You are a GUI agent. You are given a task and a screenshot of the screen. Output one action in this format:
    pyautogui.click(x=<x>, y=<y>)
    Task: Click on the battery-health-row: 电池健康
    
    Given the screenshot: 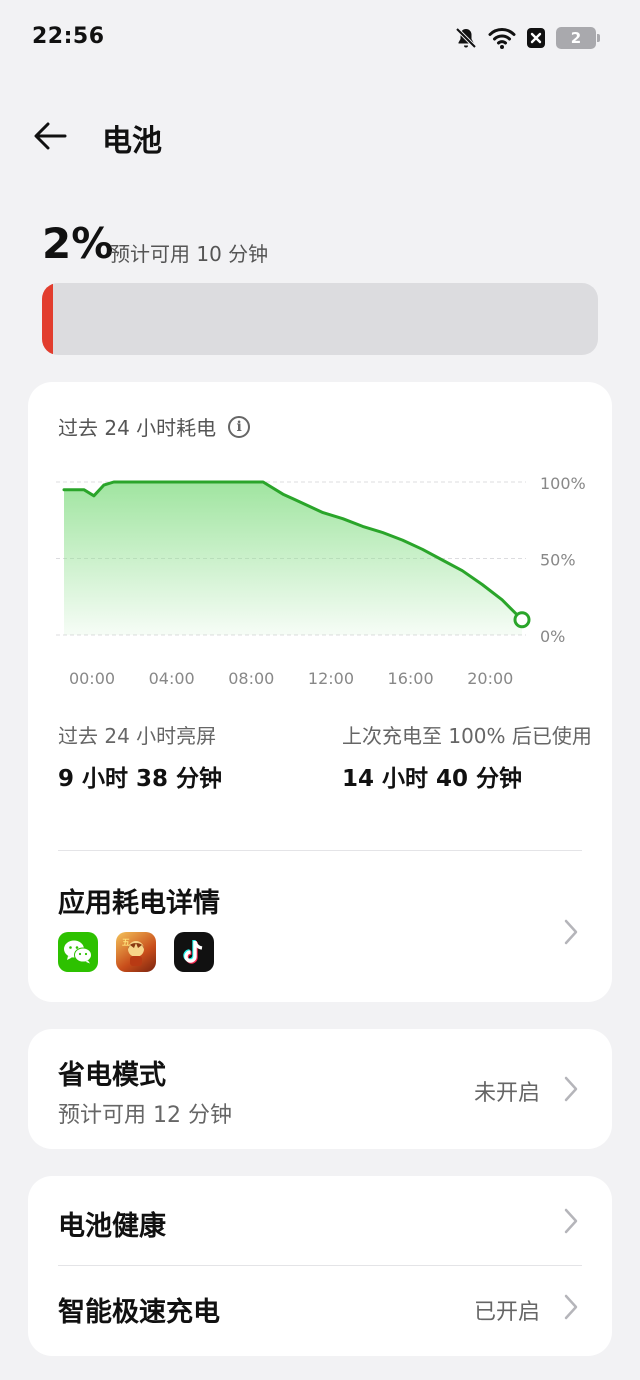 What is the action you would take?
    pyautogui.click(x=320, y=1220)
    